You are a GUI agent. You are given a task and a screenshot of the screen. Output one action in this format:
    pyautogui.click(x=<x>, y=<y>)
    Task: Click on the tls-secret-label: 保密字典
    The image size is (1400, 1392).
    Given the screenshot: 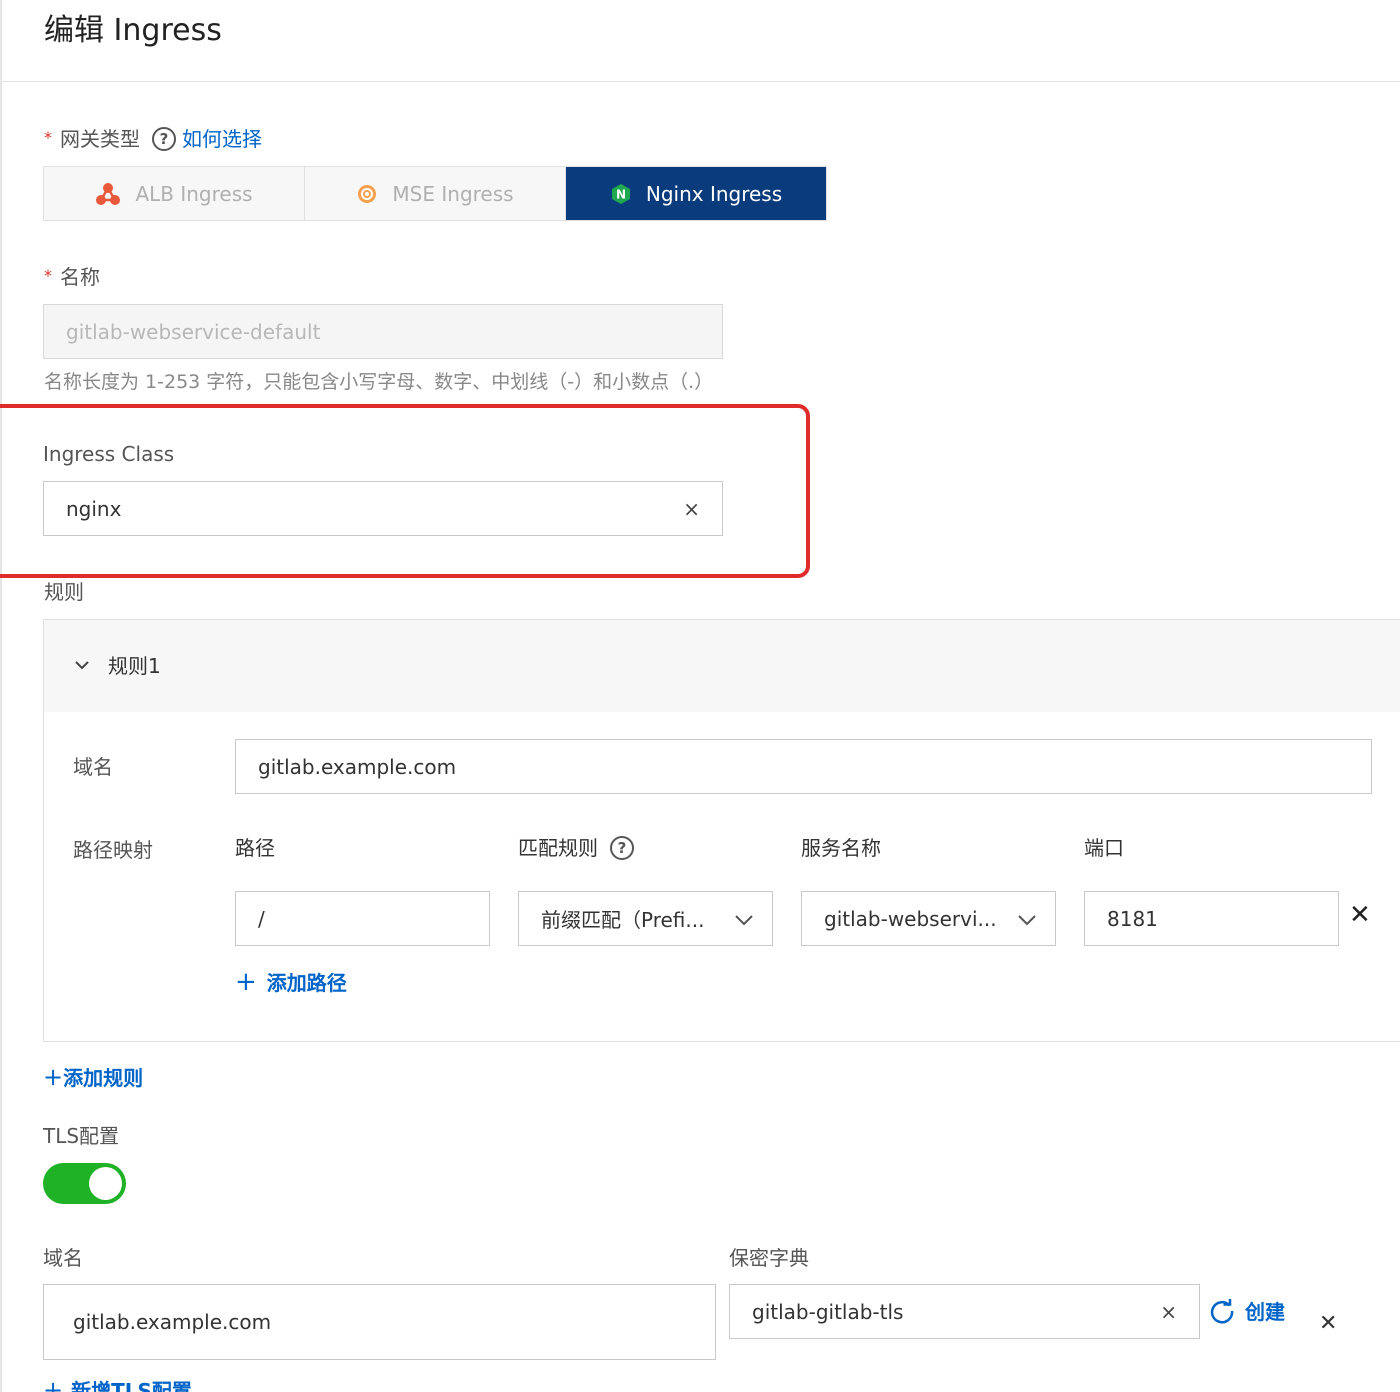 What is the action you would take?
    pyautogui.click(x=769, y=1258)
    